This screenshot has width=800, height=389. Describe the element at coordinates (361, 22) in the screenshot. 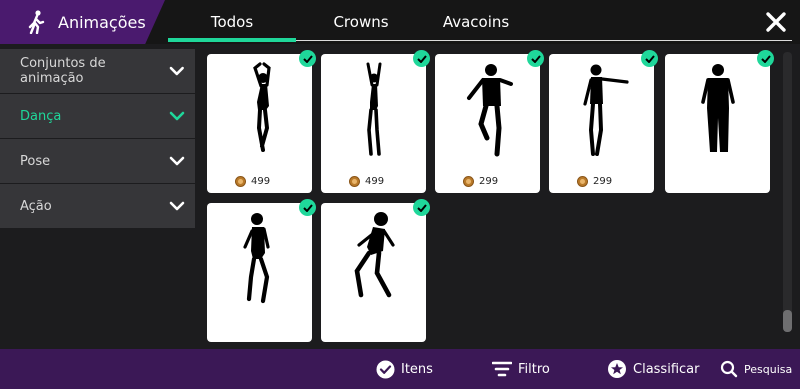

I see `tab-crowns: Crowns` at that location.